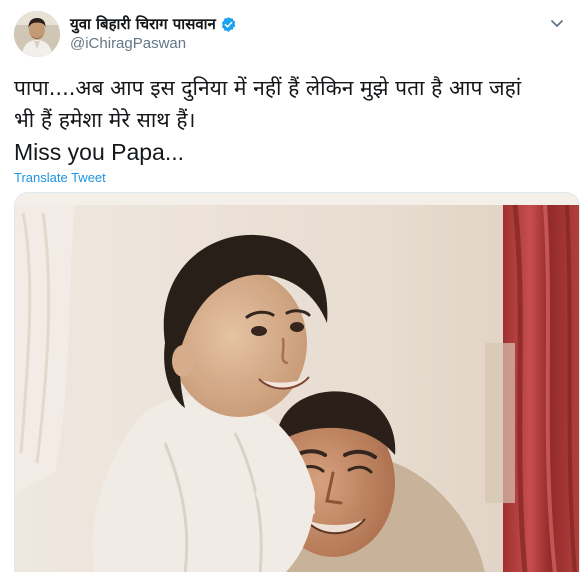  Describe the element at coordinates (228, 24) in the screenshot. I see `verified-badge-icon` at that location.